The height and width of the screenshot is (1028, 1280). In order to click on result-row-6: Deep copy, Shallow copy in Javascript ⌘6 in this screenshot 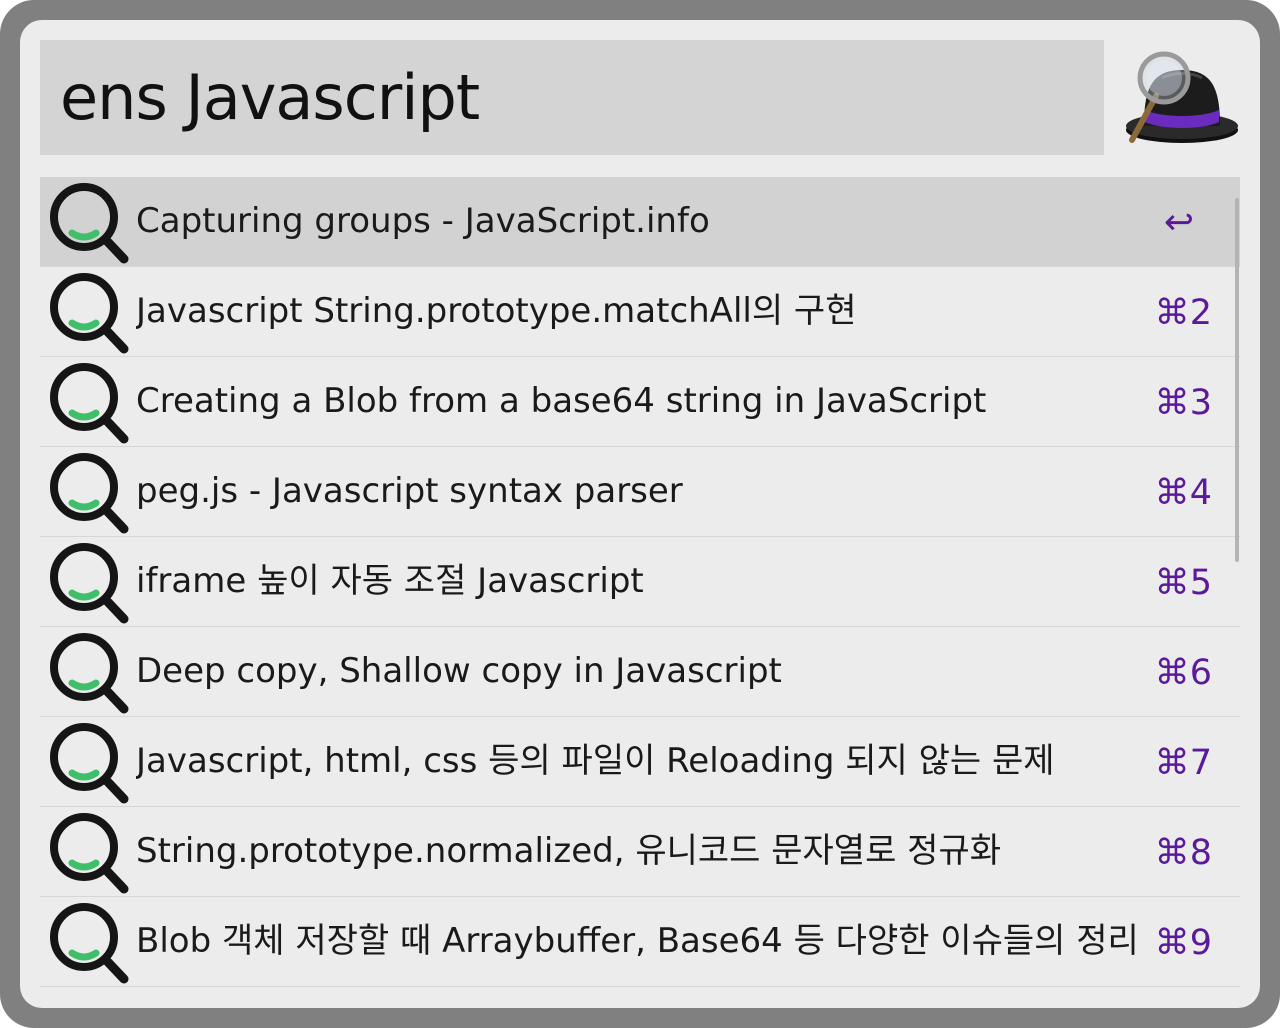, I will do `click(640, 672)`.